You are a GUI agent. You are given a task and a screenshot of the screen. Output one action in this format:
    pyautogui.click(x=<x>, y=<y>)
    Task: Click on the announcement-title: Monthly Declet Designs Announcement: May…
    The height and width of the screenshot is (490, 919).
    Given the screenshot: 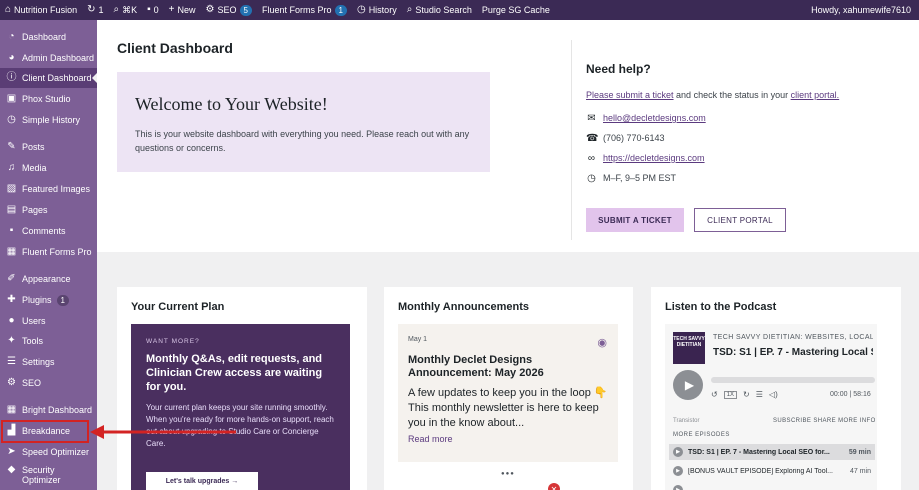 What is the action you would take?
    pyautogui.click(x=508, y=367)
    